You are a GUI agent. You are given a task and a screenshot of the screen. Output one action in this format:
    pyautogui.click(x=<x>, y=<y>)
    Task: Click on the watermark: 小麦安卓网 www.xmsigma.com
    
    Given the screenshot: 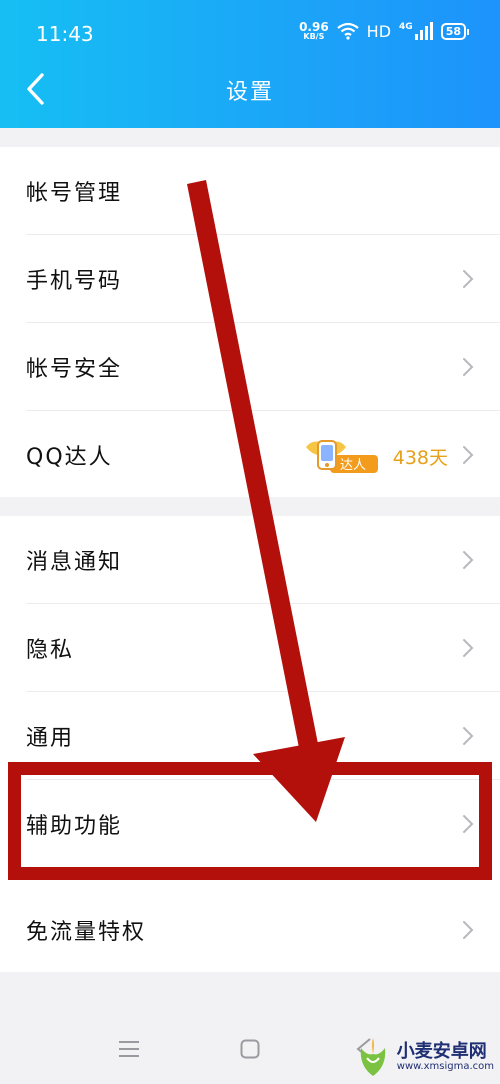 What is the action you would take?
    pyautogui.click(x=423, y=1057)
    